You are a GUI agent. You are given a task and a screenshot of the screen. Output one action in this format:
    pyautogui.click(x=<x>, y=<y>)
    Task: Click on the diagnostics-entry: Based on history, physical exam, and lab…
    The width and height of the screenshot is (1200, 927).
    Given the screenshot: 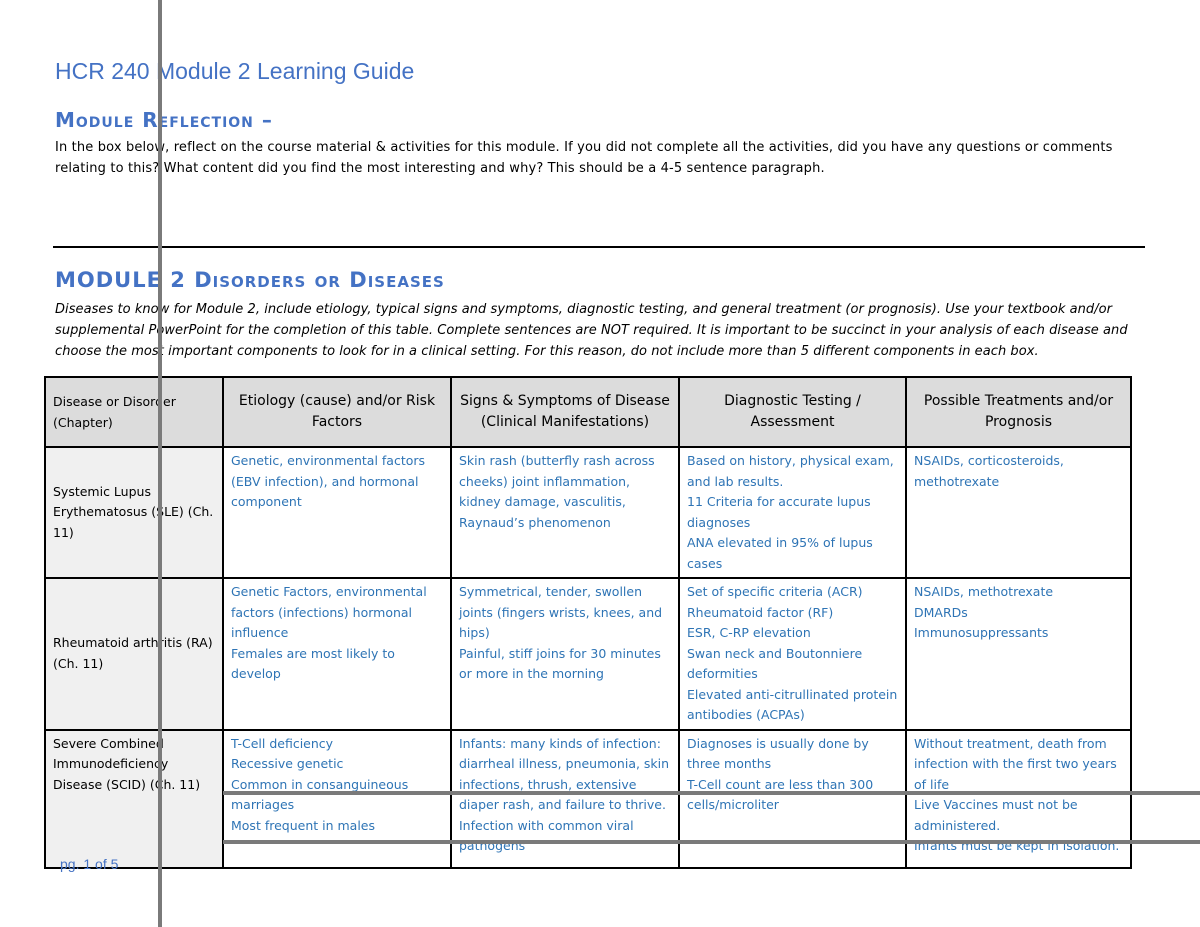 What is the action you would take?
    pyautogui.click(x=790, y=471)
    